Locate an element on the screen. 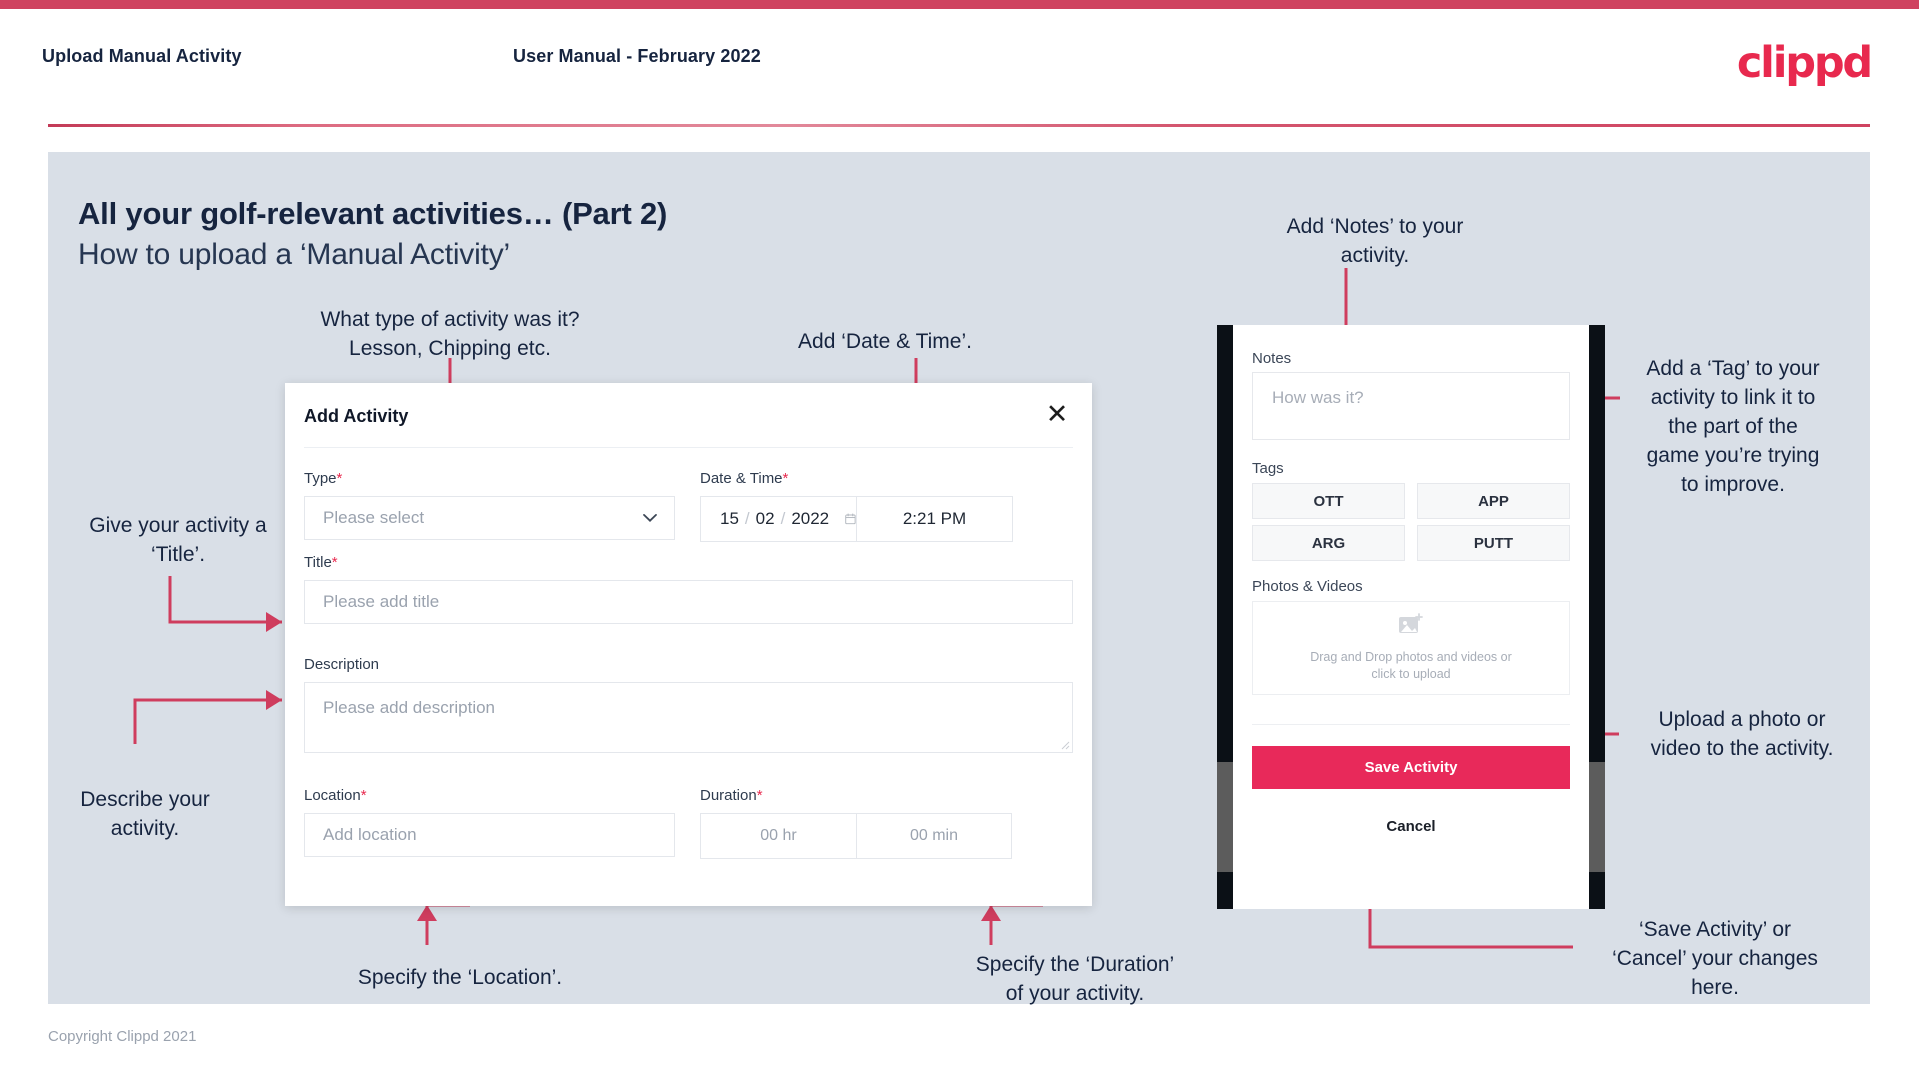 Image resolution: width=1919 pixels, height=1079 pixels. location-label-text: Location is located at coordinates (332, 795).